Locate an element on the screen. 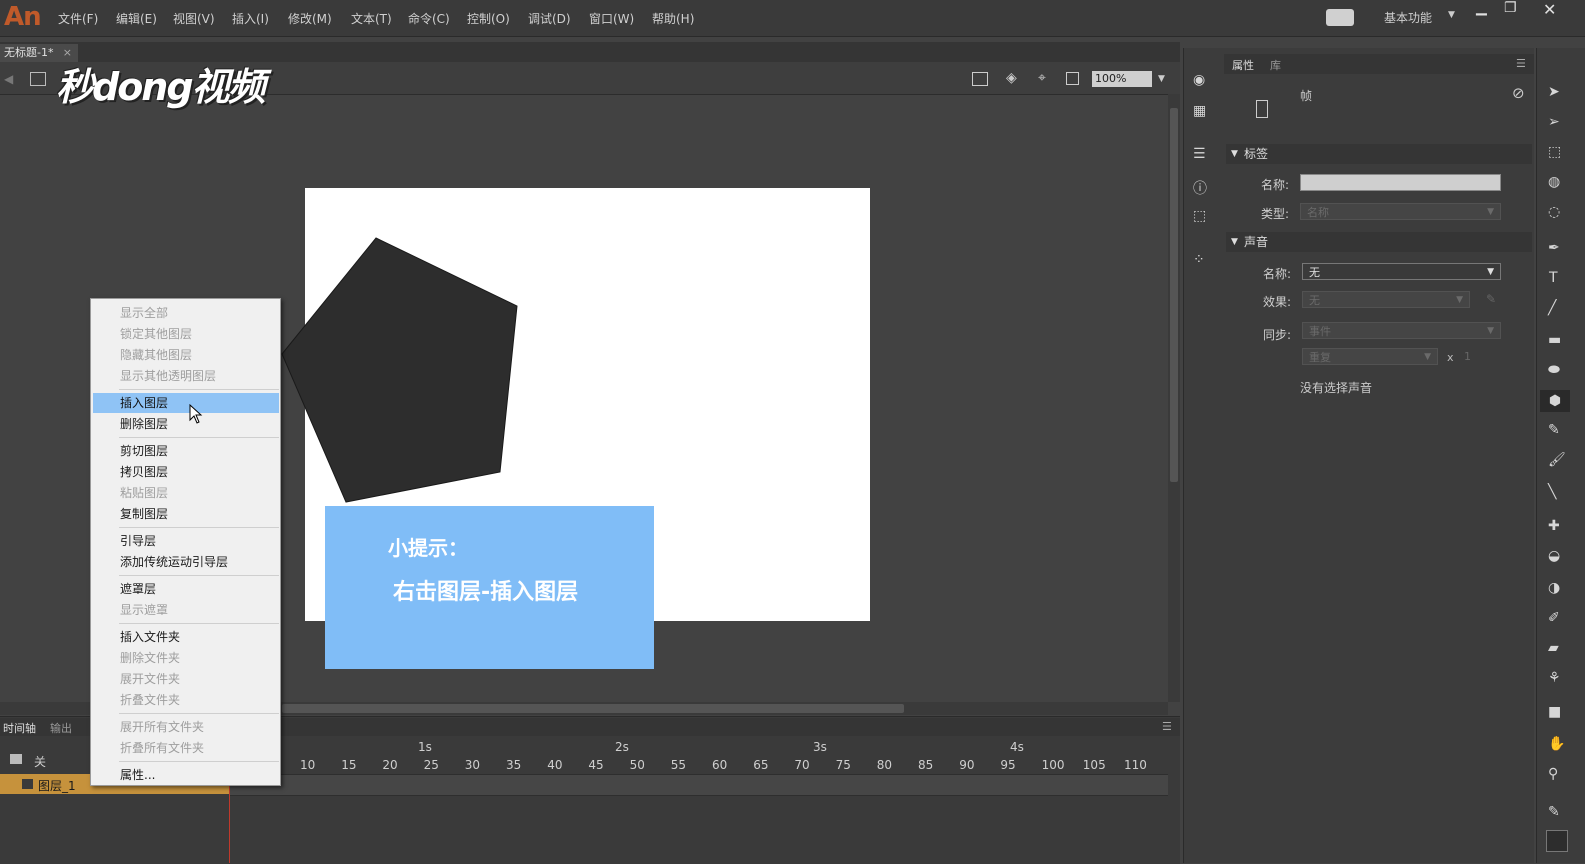 The image size is (1585, 864). playhead is located at coordinates (229, 824).